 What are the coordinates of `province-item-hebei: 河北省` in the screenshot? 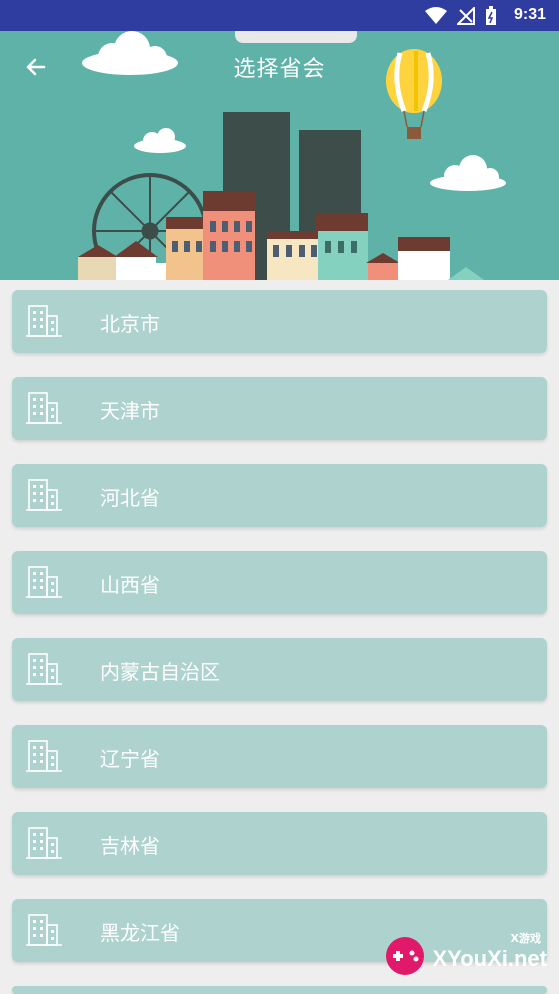 It's located at (279, 495).